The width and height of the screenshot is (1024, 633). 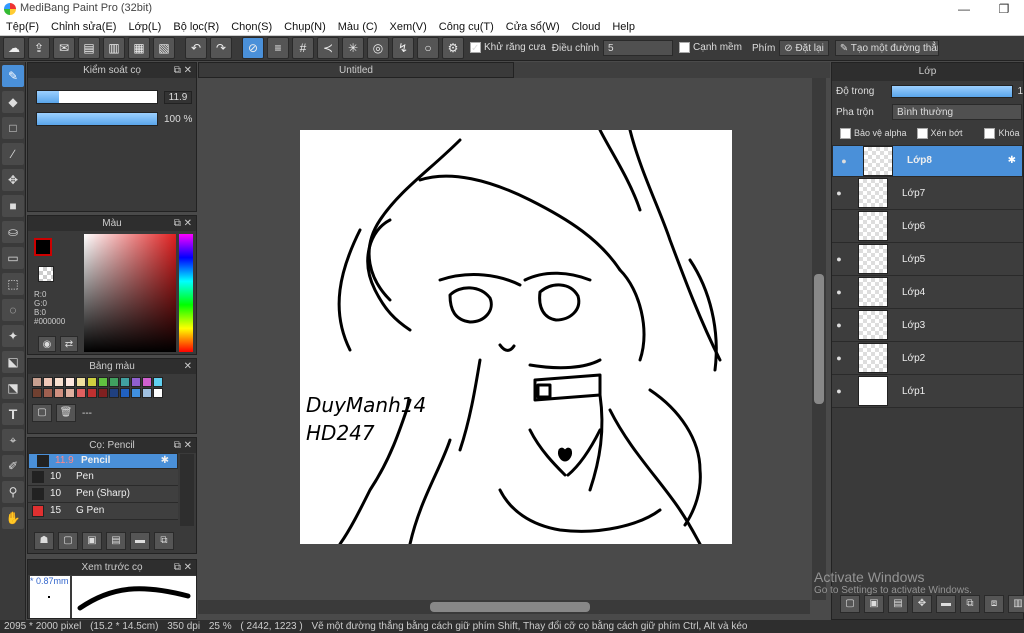 What do you see at coordinates (188, 366) in the screenshot?
I see `panel-close-icon: ✕` at bounding box center [188, 366].